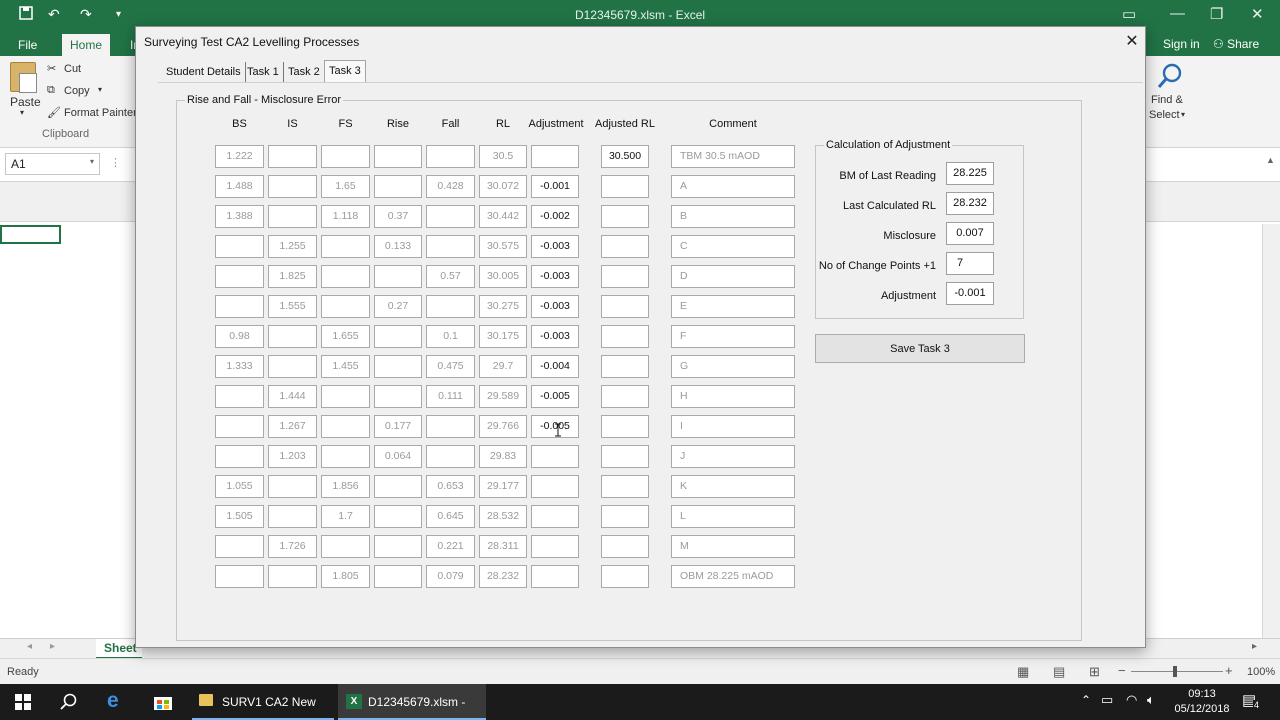  Describe the element at coordinates (345, 186) in the screenshot. I see `fs-field-row-2: 1.65` at that location.